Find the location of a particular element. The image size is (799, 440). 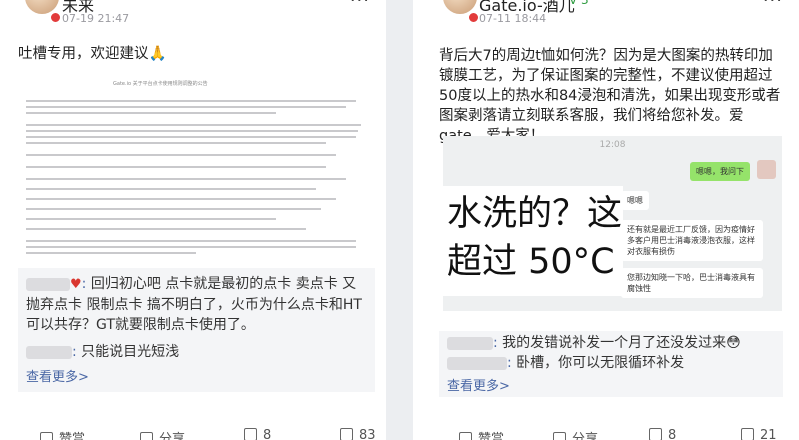

announcement-title: Gate.io 关于平台点卡使用规则调整的公告 is located at coordinates (160, 84).